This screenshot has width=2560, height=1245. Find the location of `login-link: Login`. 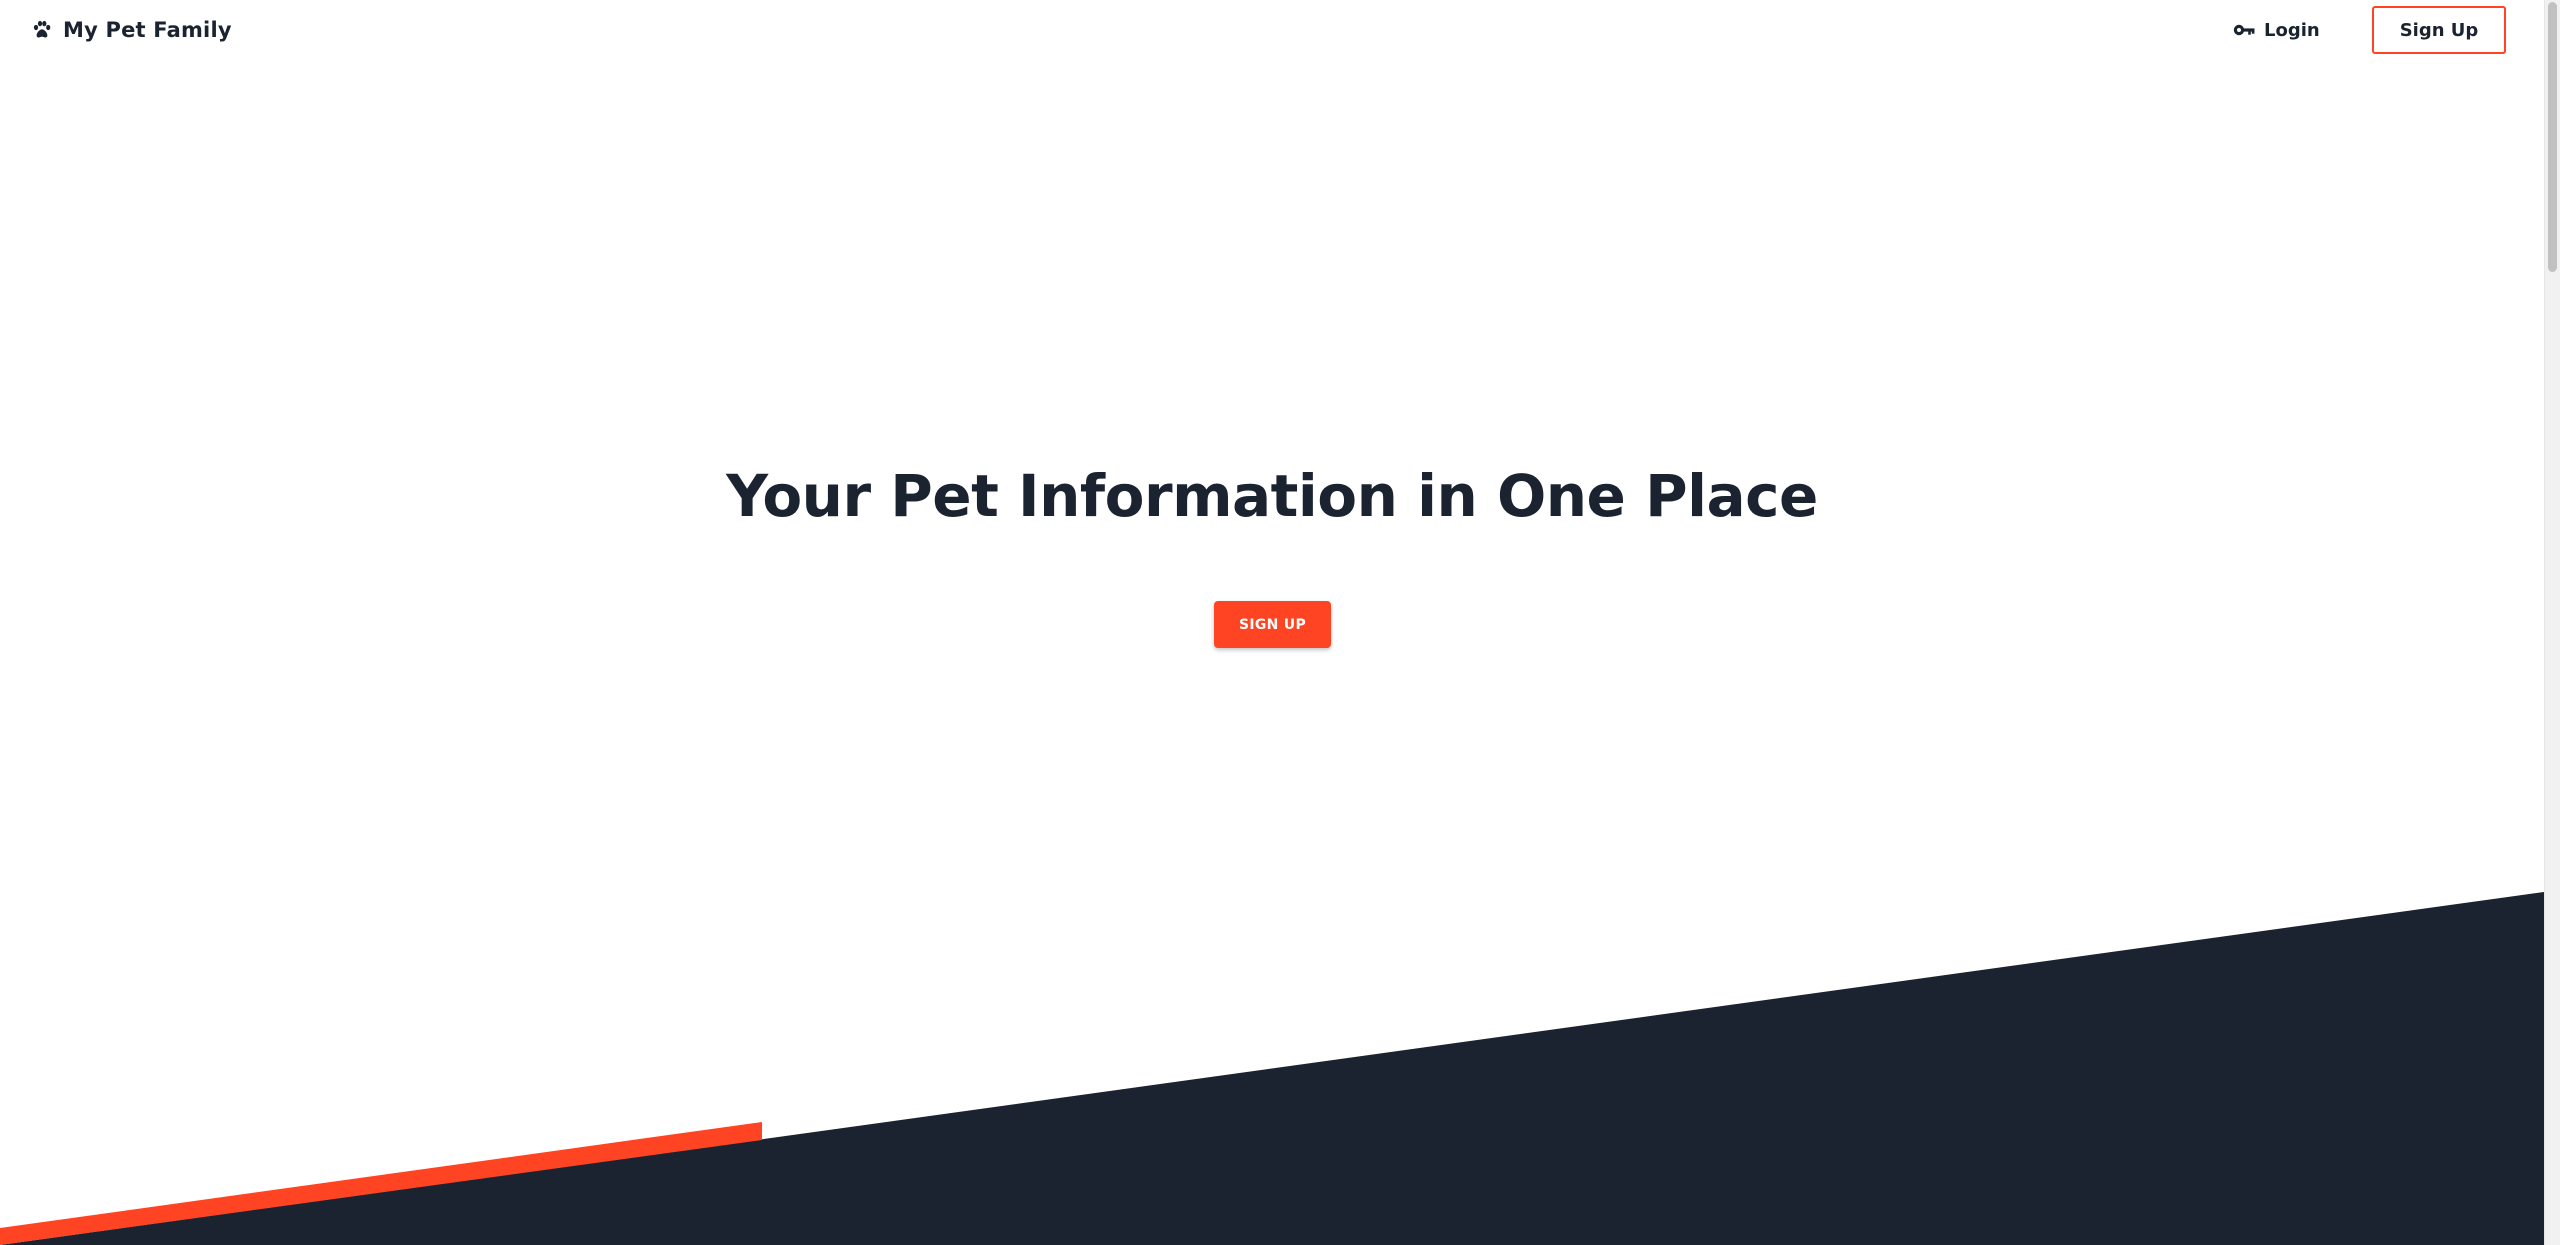

login-link: Login is located at coordinates (2276, 30).